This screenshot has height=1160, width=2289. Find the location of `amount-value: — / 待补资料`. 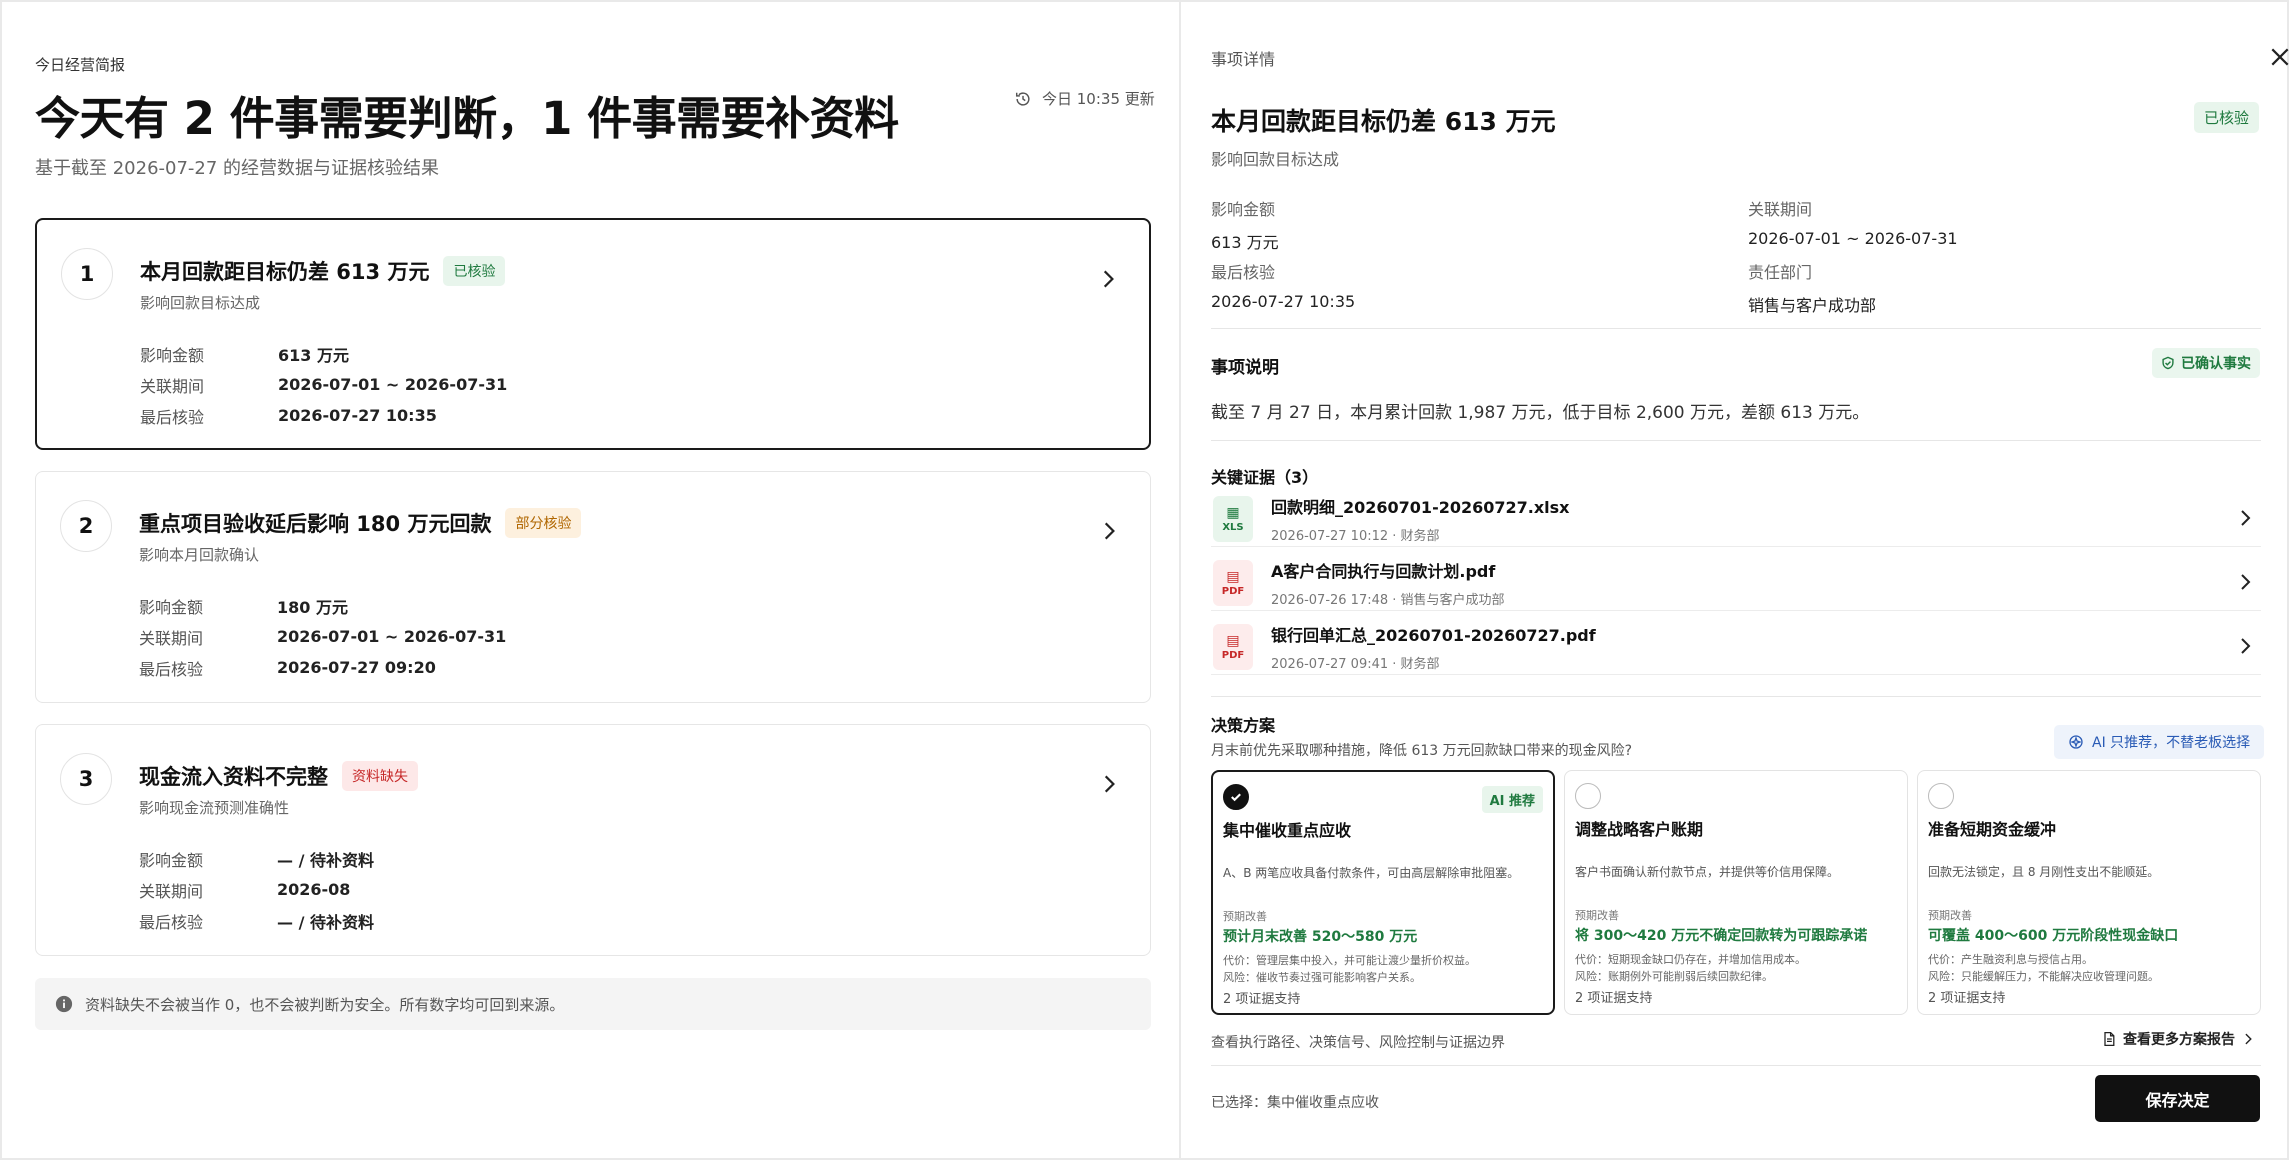

amount-value: — / 待补资料 is located at coordinates (325, 860).